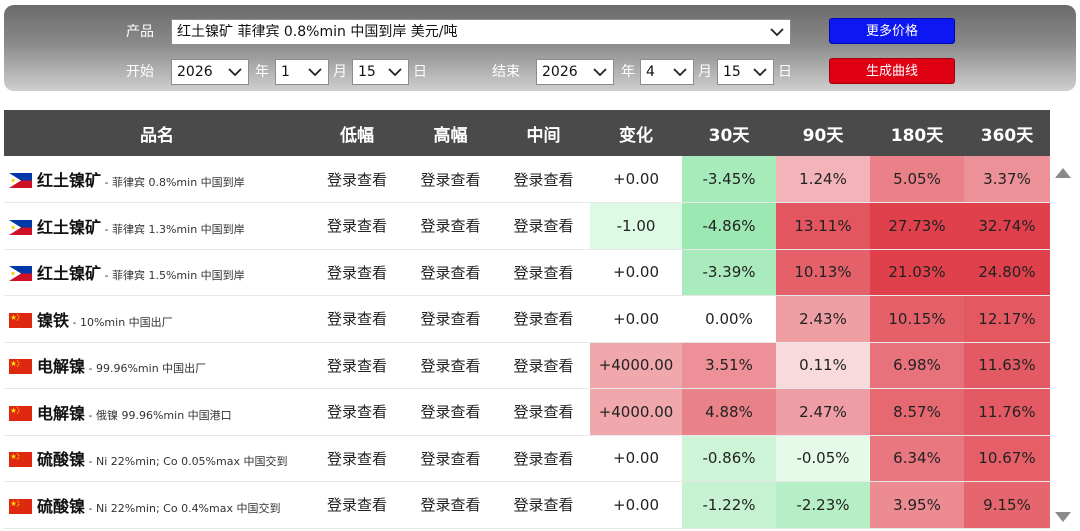 The image size is (1080, 531). What do you see at coordinates (157, 179) in the screenshot?
I see `product-cell: 红土镍矿 - 菲律宾 0.8%min 中国到岸` at bounding box center [157, 179].